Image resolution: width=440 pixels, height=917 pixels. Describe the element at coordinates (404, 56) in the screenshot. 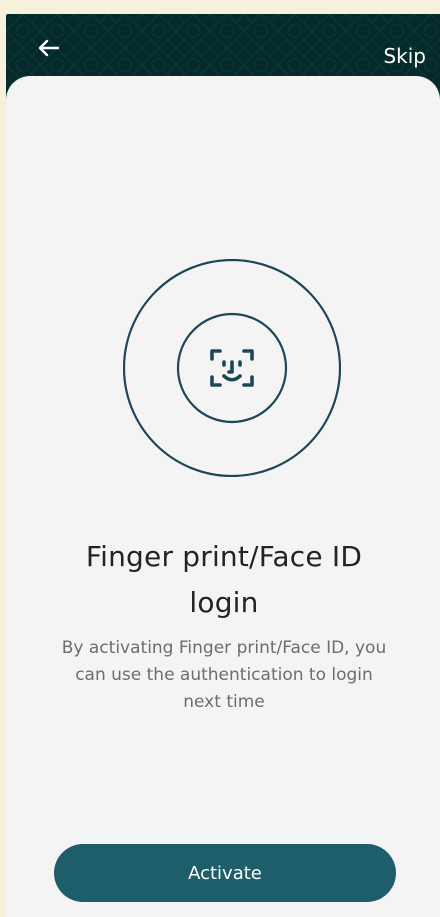

I see `skip-button: Skip` at that location.